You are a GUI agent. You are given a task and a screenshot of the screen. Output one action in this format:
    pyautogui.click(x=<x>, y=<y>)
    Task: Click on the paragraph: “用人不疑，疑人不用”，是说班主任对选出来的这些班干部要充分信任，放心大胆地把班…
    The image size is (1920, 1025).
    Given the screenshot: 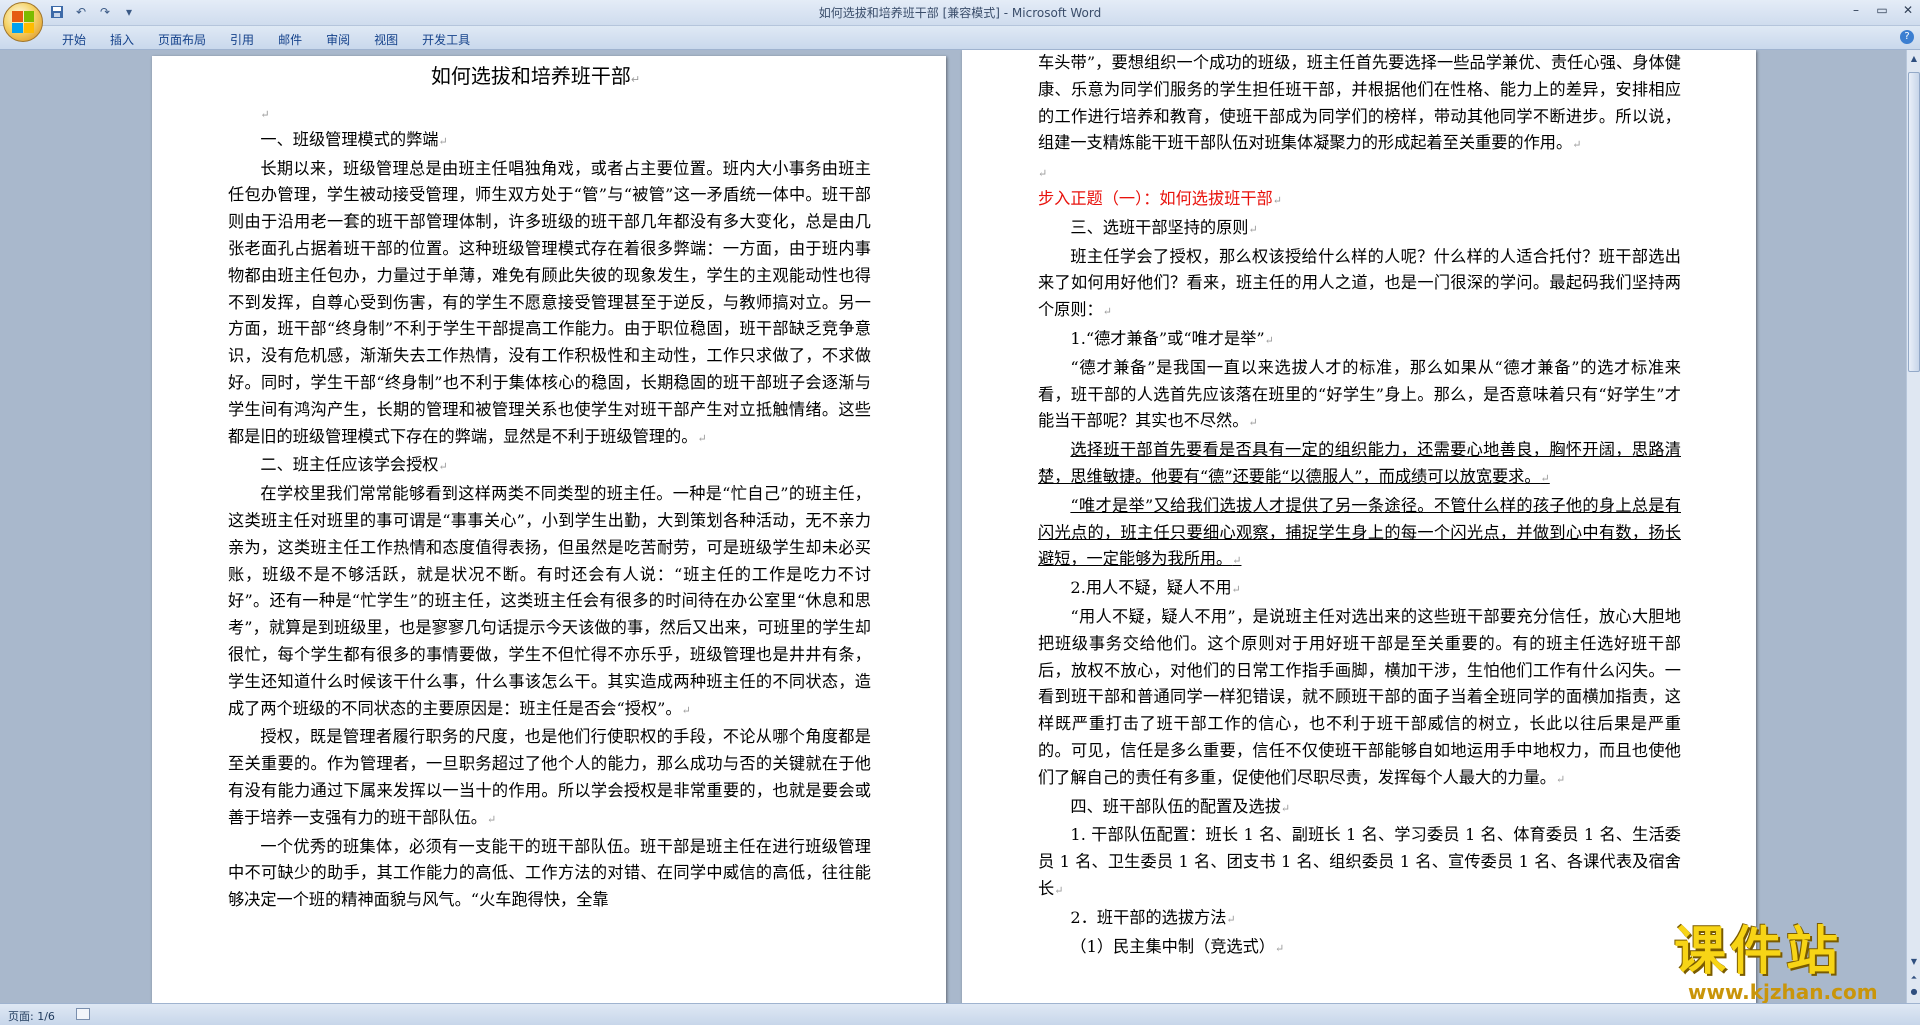 What is the action you would take?
    pyautogui.click(x=1359, y=696)
    